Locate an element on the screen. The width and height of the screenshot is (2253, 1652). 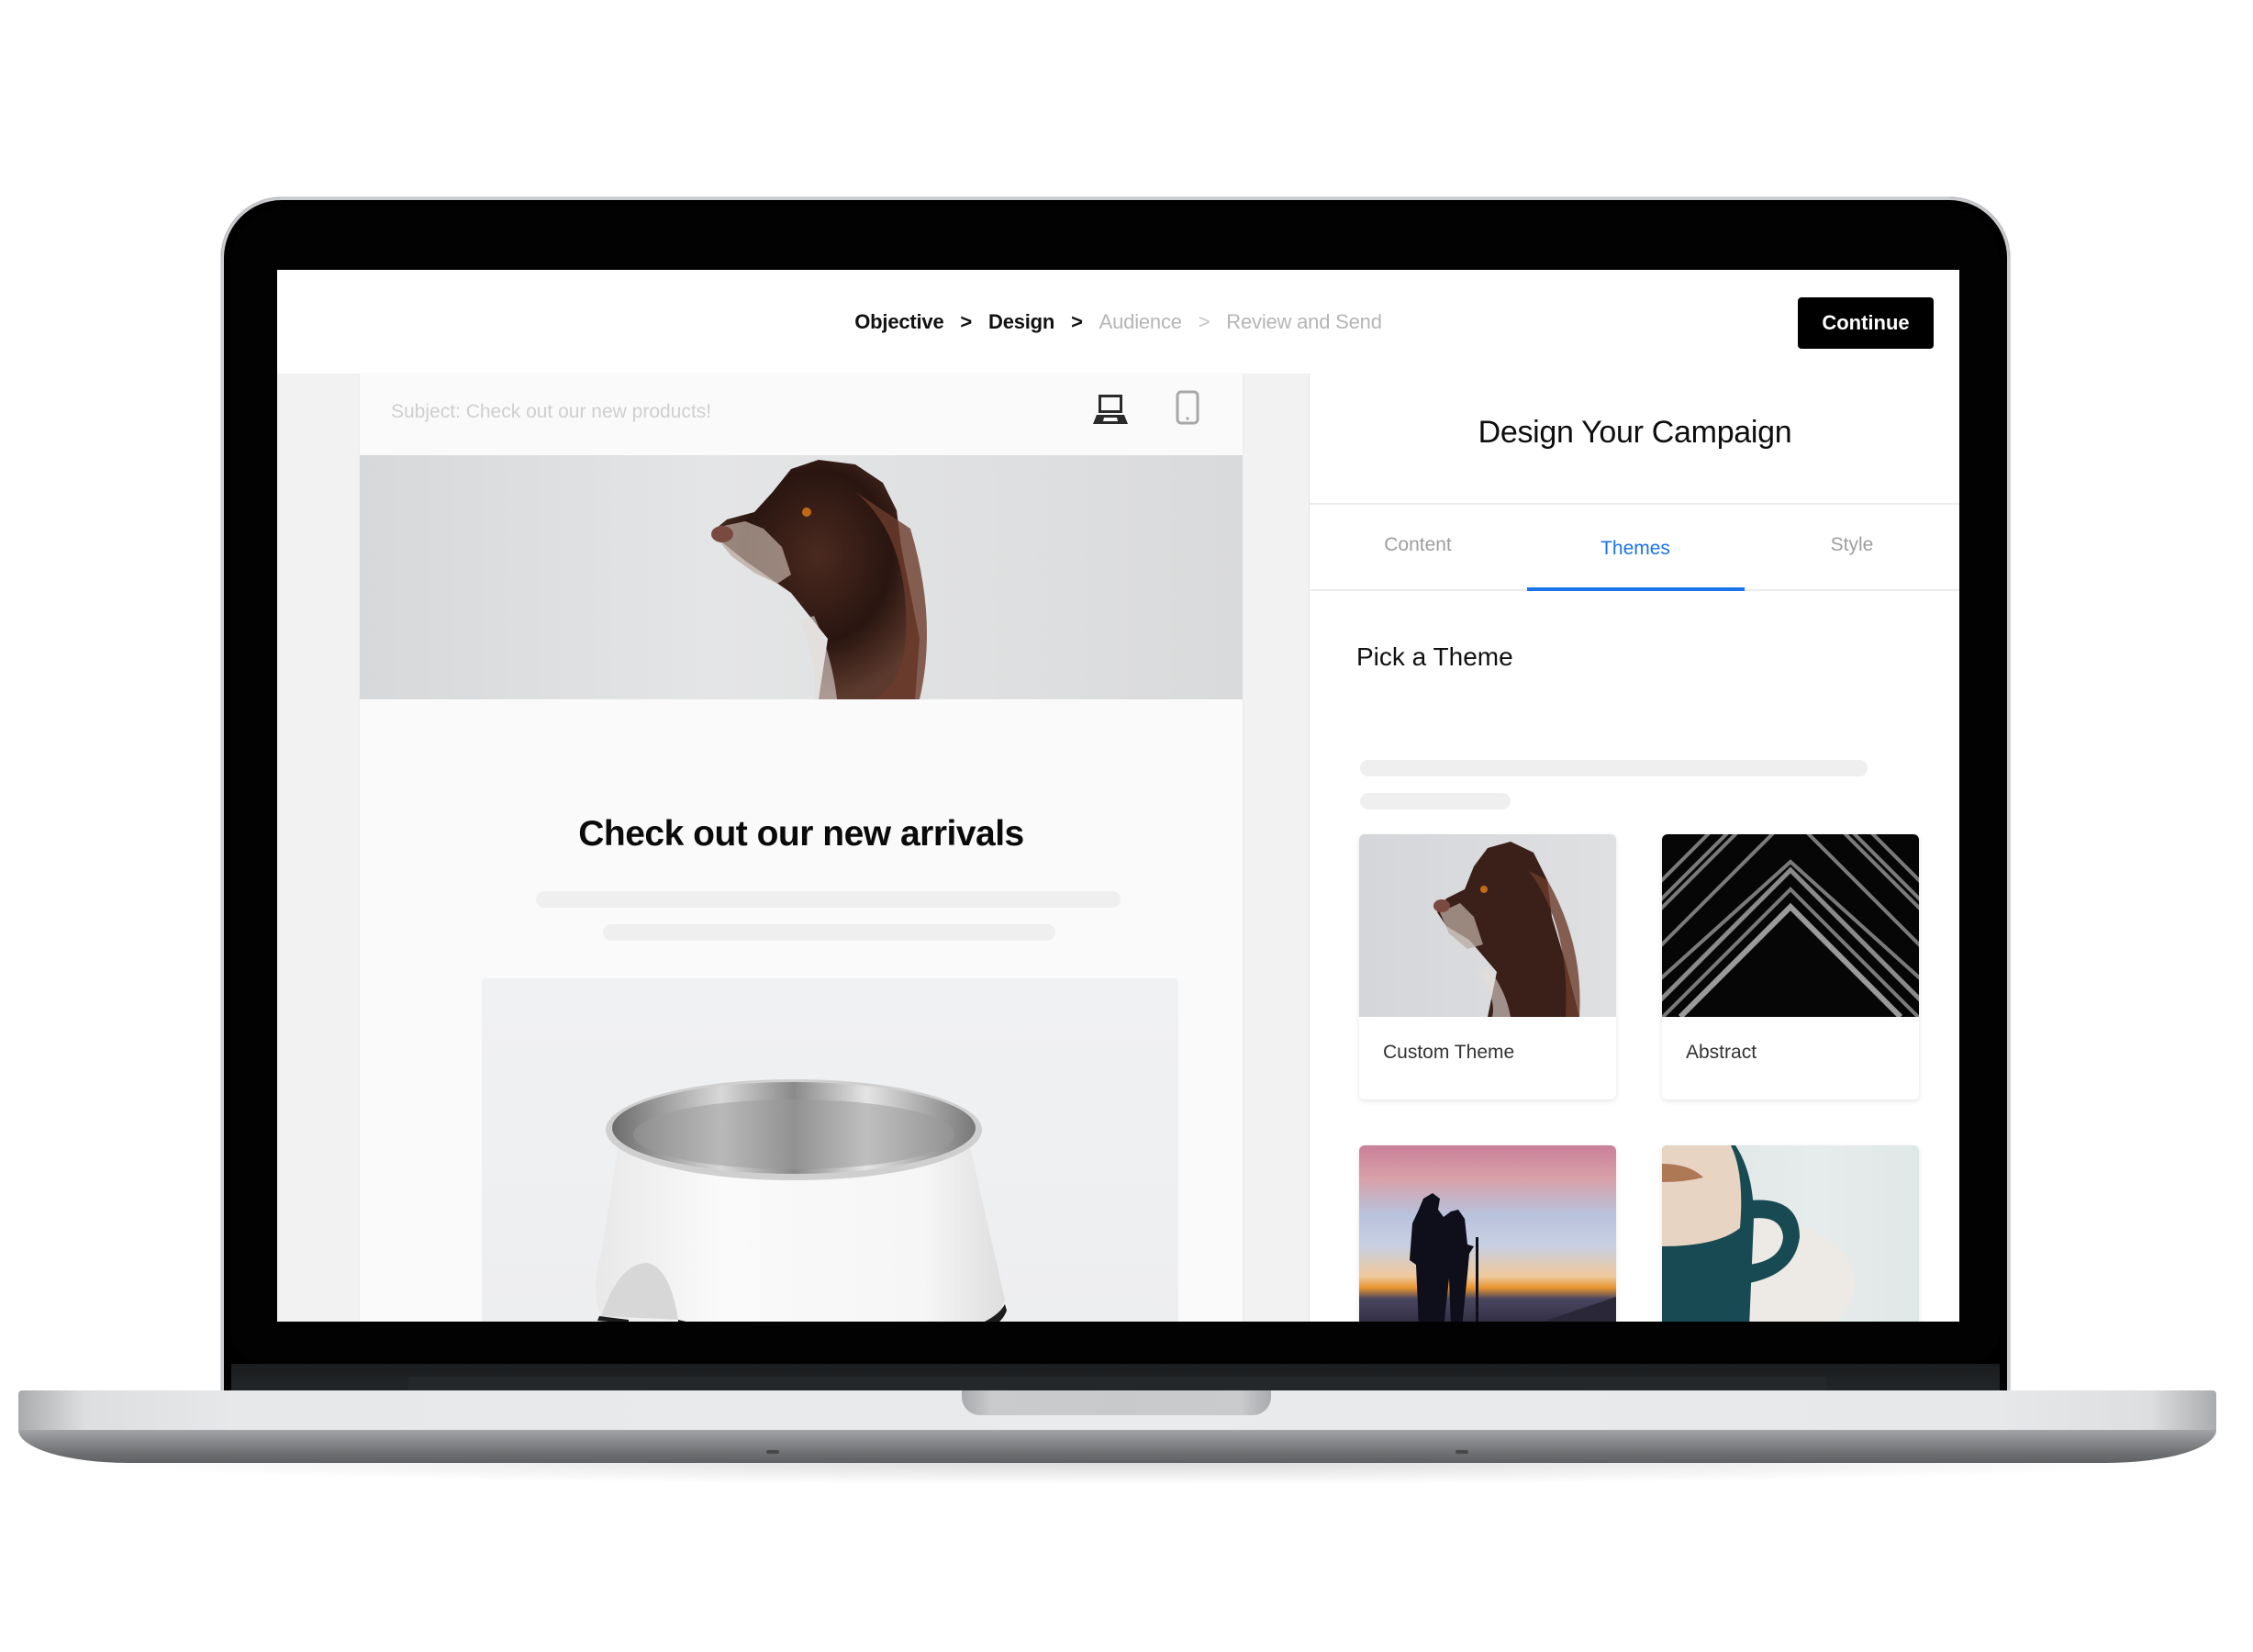
hero-dog-image is located at coordinates (801, 577).